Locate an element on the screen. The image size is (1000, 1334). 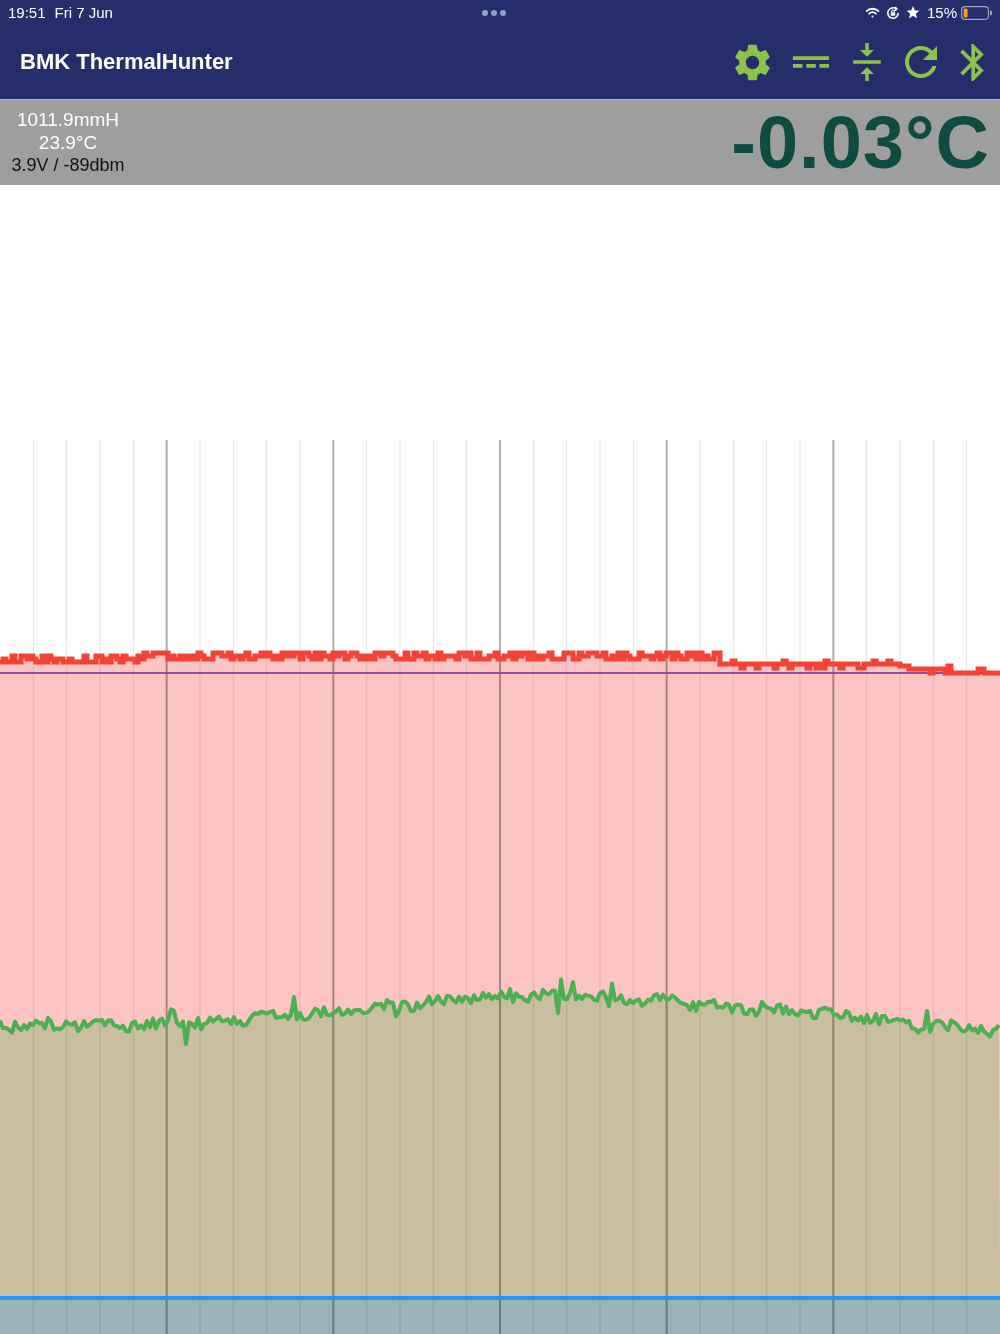
settings-icon is located at coordinates (752, 62).